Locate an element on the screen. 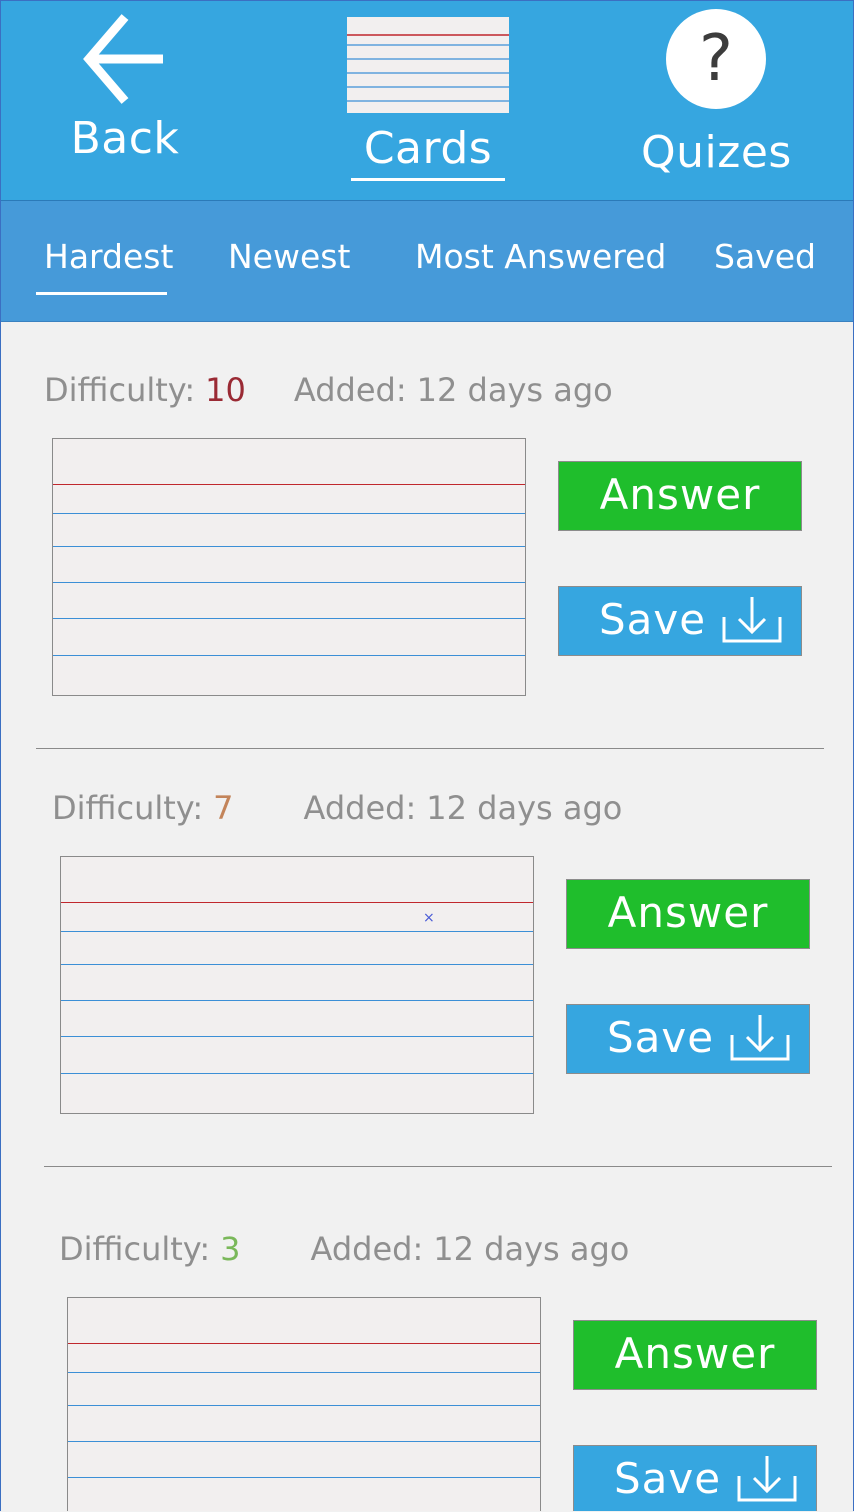 This screenshot has width=854, height=1512. tab-newest: Newest is located at coordinates (289, 256).